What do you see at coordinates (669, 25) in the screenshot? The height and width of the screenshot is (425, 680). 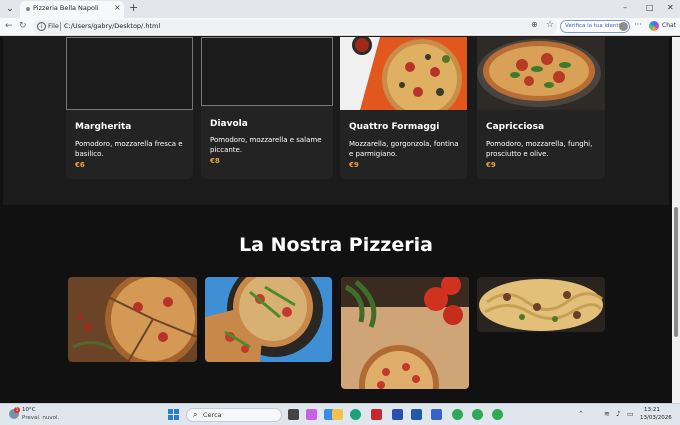 I see `chat-button-label: Chat` at bounding box center [669, 25].